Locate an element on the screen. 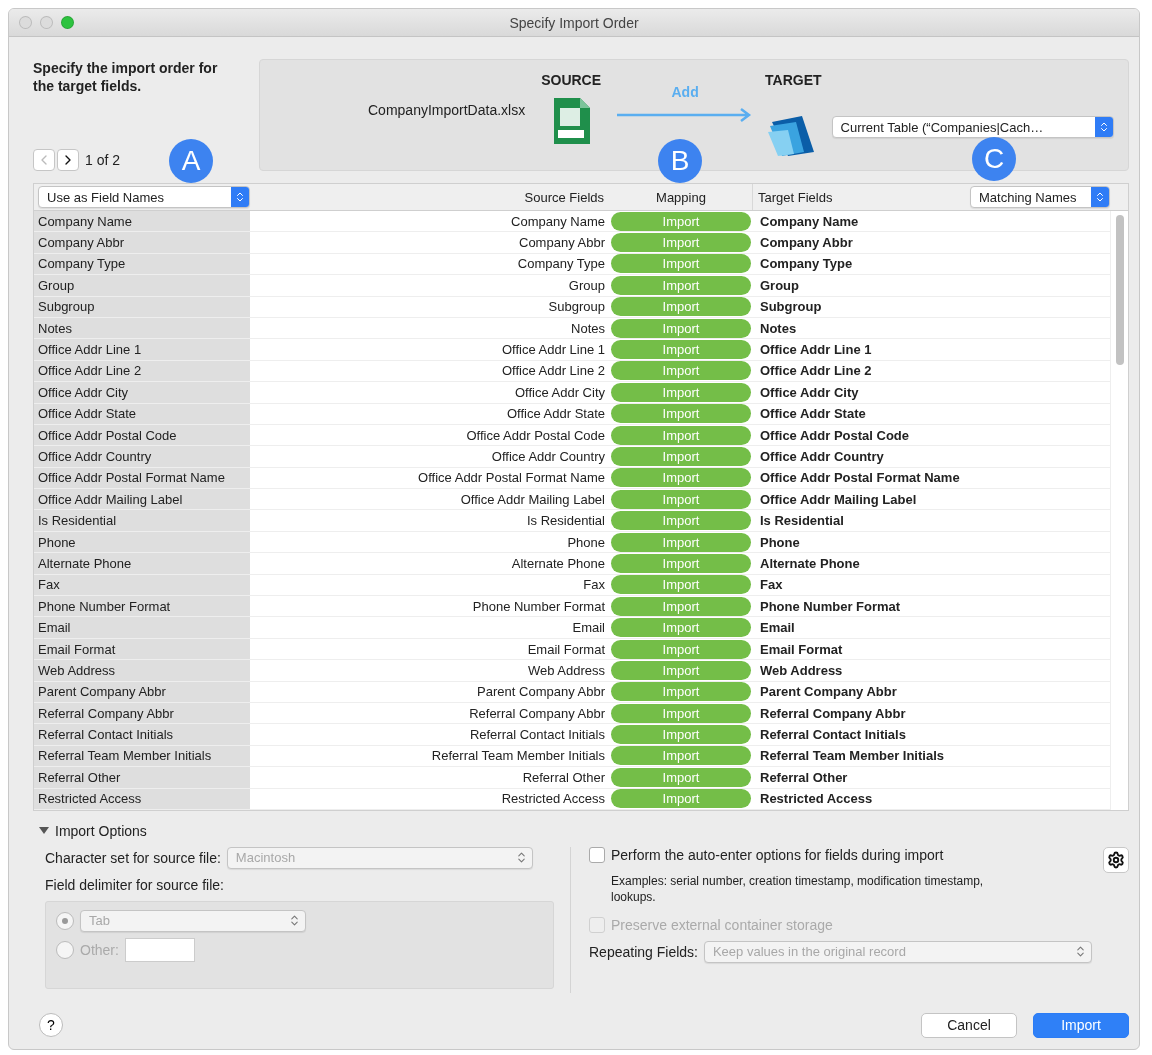  instructions: Specify the import order for the target fields. is located at coordinates (126, 77).